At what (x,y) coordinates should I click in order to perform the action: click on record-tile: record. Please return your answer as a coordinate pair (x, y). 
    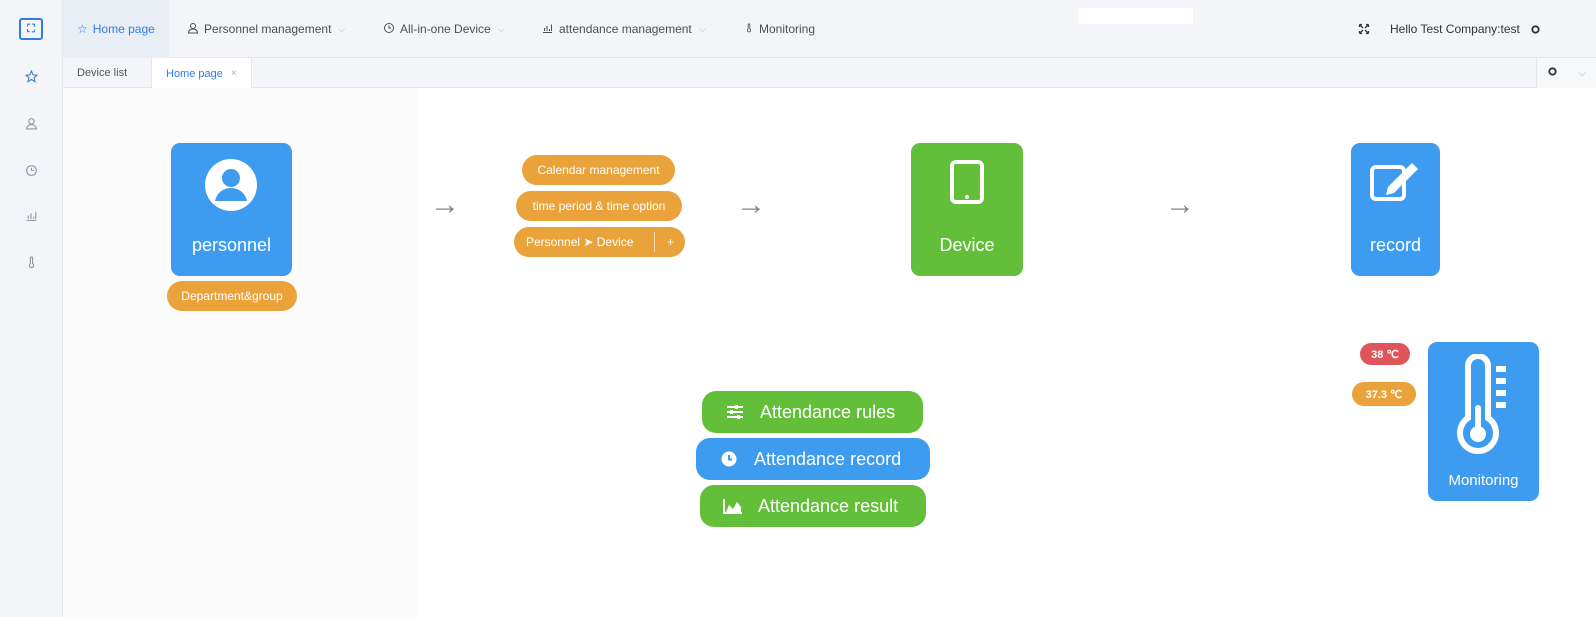
    Looking at the image, I should click on (1395, 209).